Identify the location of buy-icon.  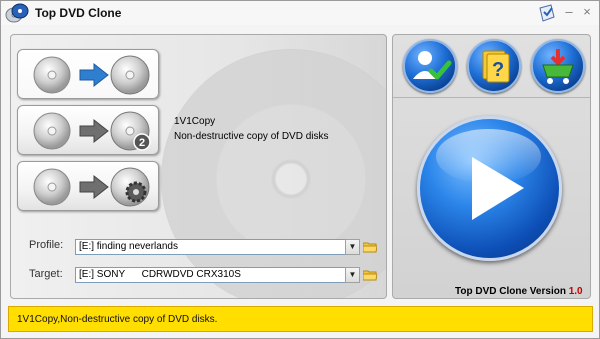
(558, 66).